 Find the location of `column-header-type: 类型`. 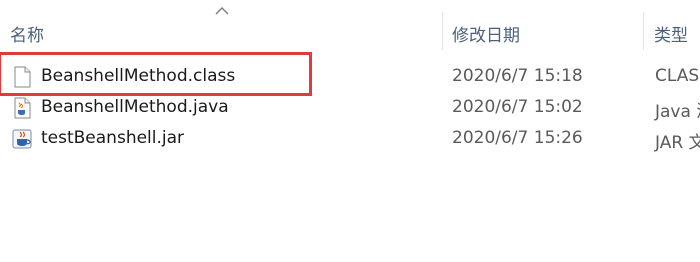

column-header-type: 类型 is located at coordinates (671, 33).